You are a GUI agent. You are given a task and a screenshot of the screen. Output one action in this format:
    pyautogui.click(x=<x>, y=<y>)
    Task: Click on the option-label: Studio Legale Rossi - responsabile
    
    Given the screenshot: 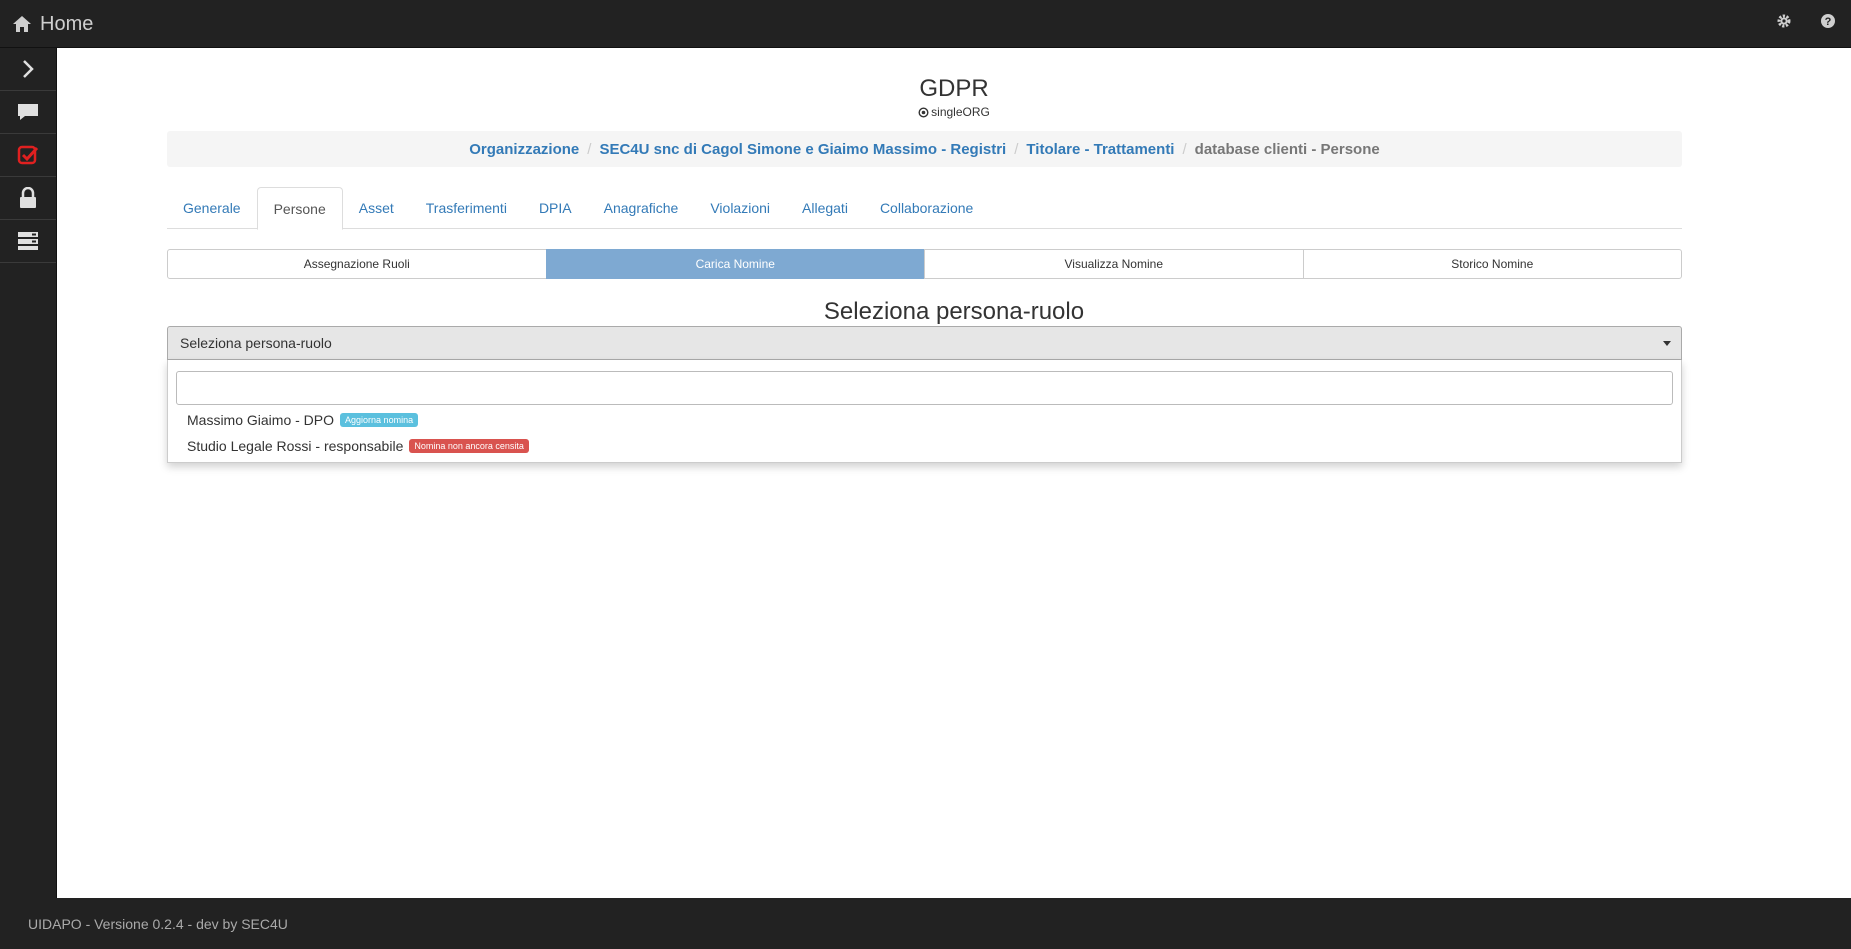 What is the action you would take?
    pyautogui.click(x=295, y=446)
    